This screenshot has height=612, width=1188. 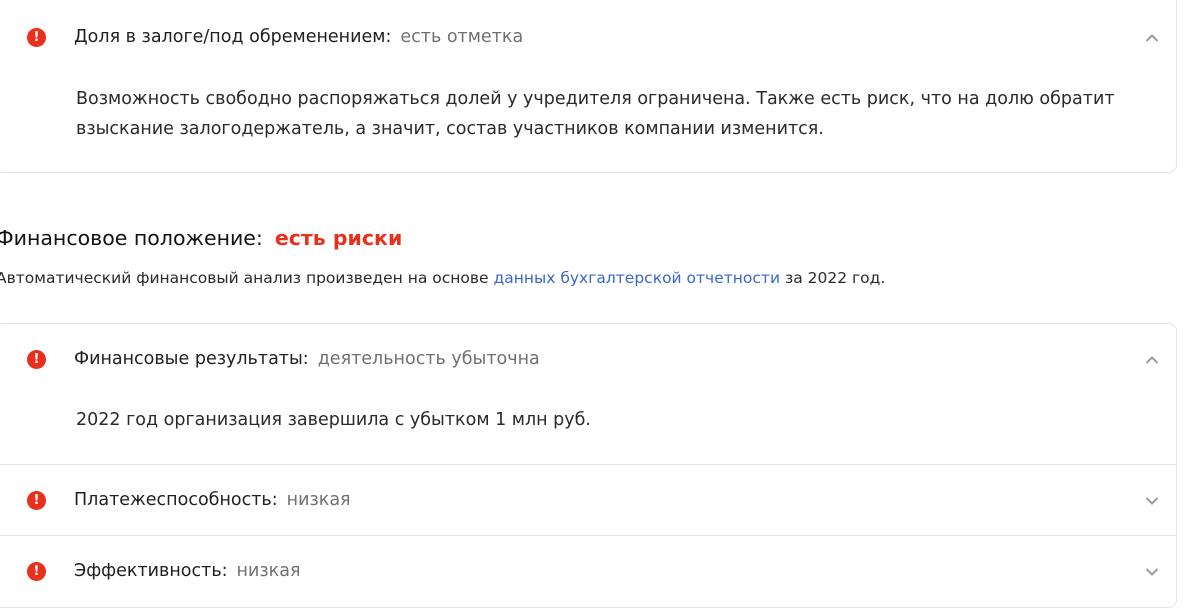 I want to click on solvency-label: Платежеспособность:, so click(x=176, y=500).